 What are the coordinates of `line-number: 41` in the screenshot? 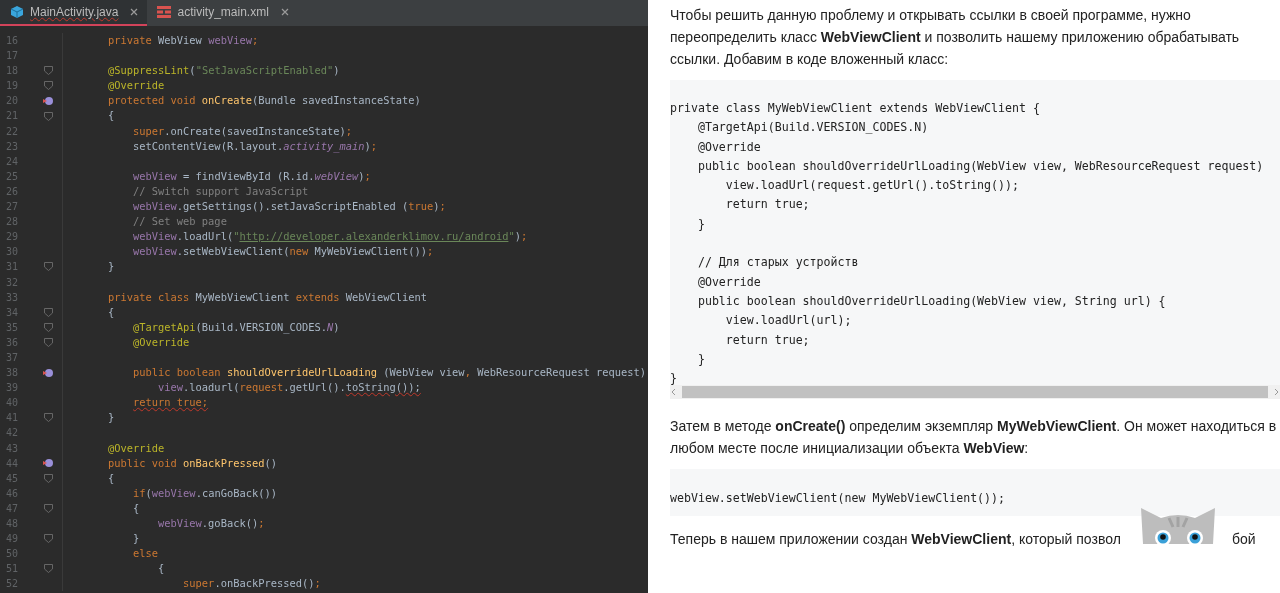 It's located at (12, 418).